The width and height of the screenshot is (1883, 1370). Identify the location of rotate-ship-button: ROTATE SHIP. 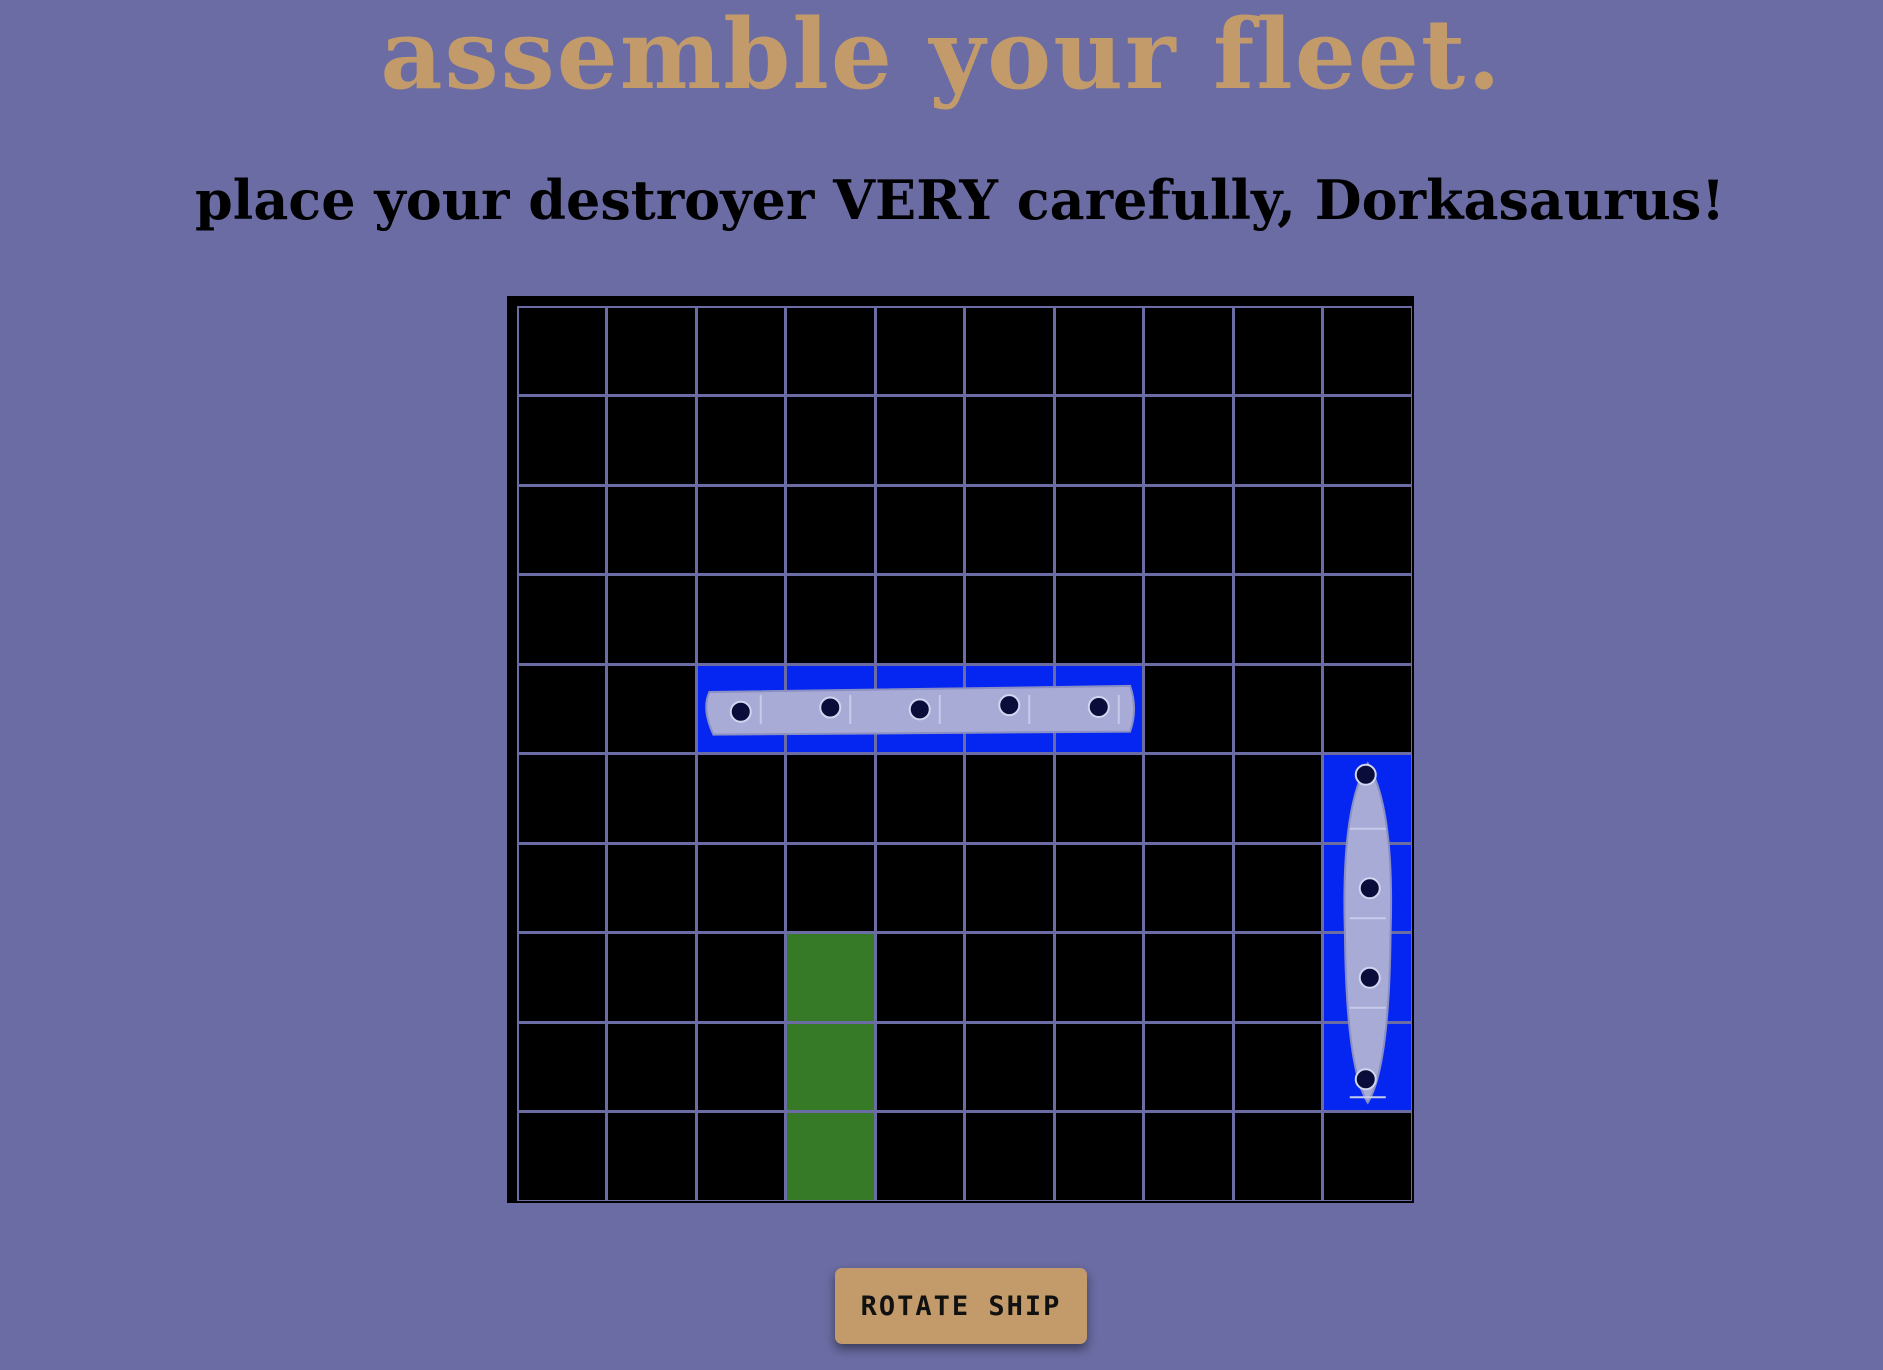
(961, 1306).